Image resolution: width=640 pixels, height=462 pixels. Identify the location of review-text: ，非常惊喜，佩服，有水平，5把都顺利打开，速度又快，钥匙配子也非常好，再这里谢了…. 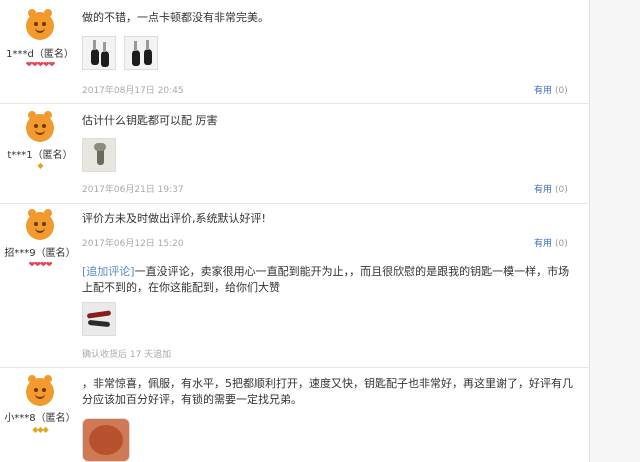
(327, 383).